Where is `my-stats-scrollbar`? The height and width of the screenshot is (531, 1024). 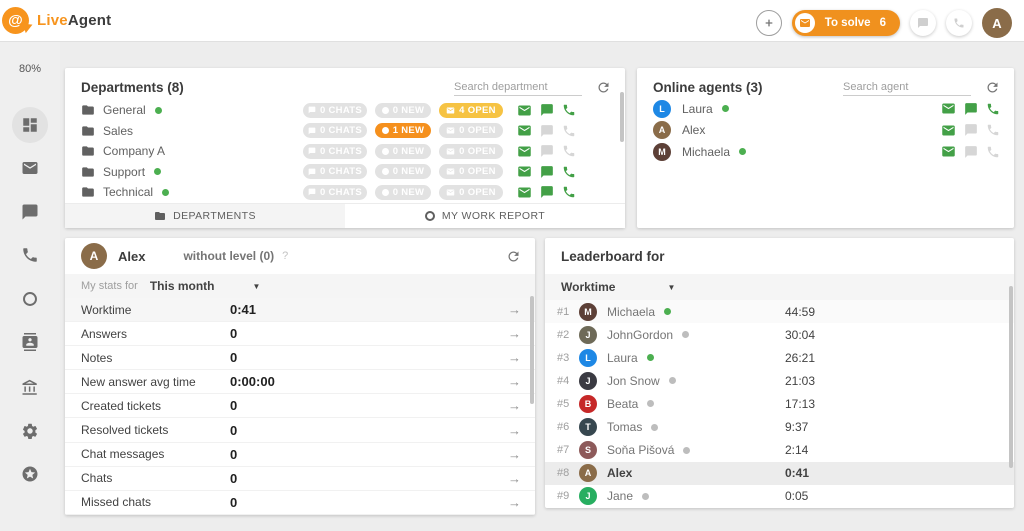
my-stats-scrollbar is located at coordinates (532, 350).